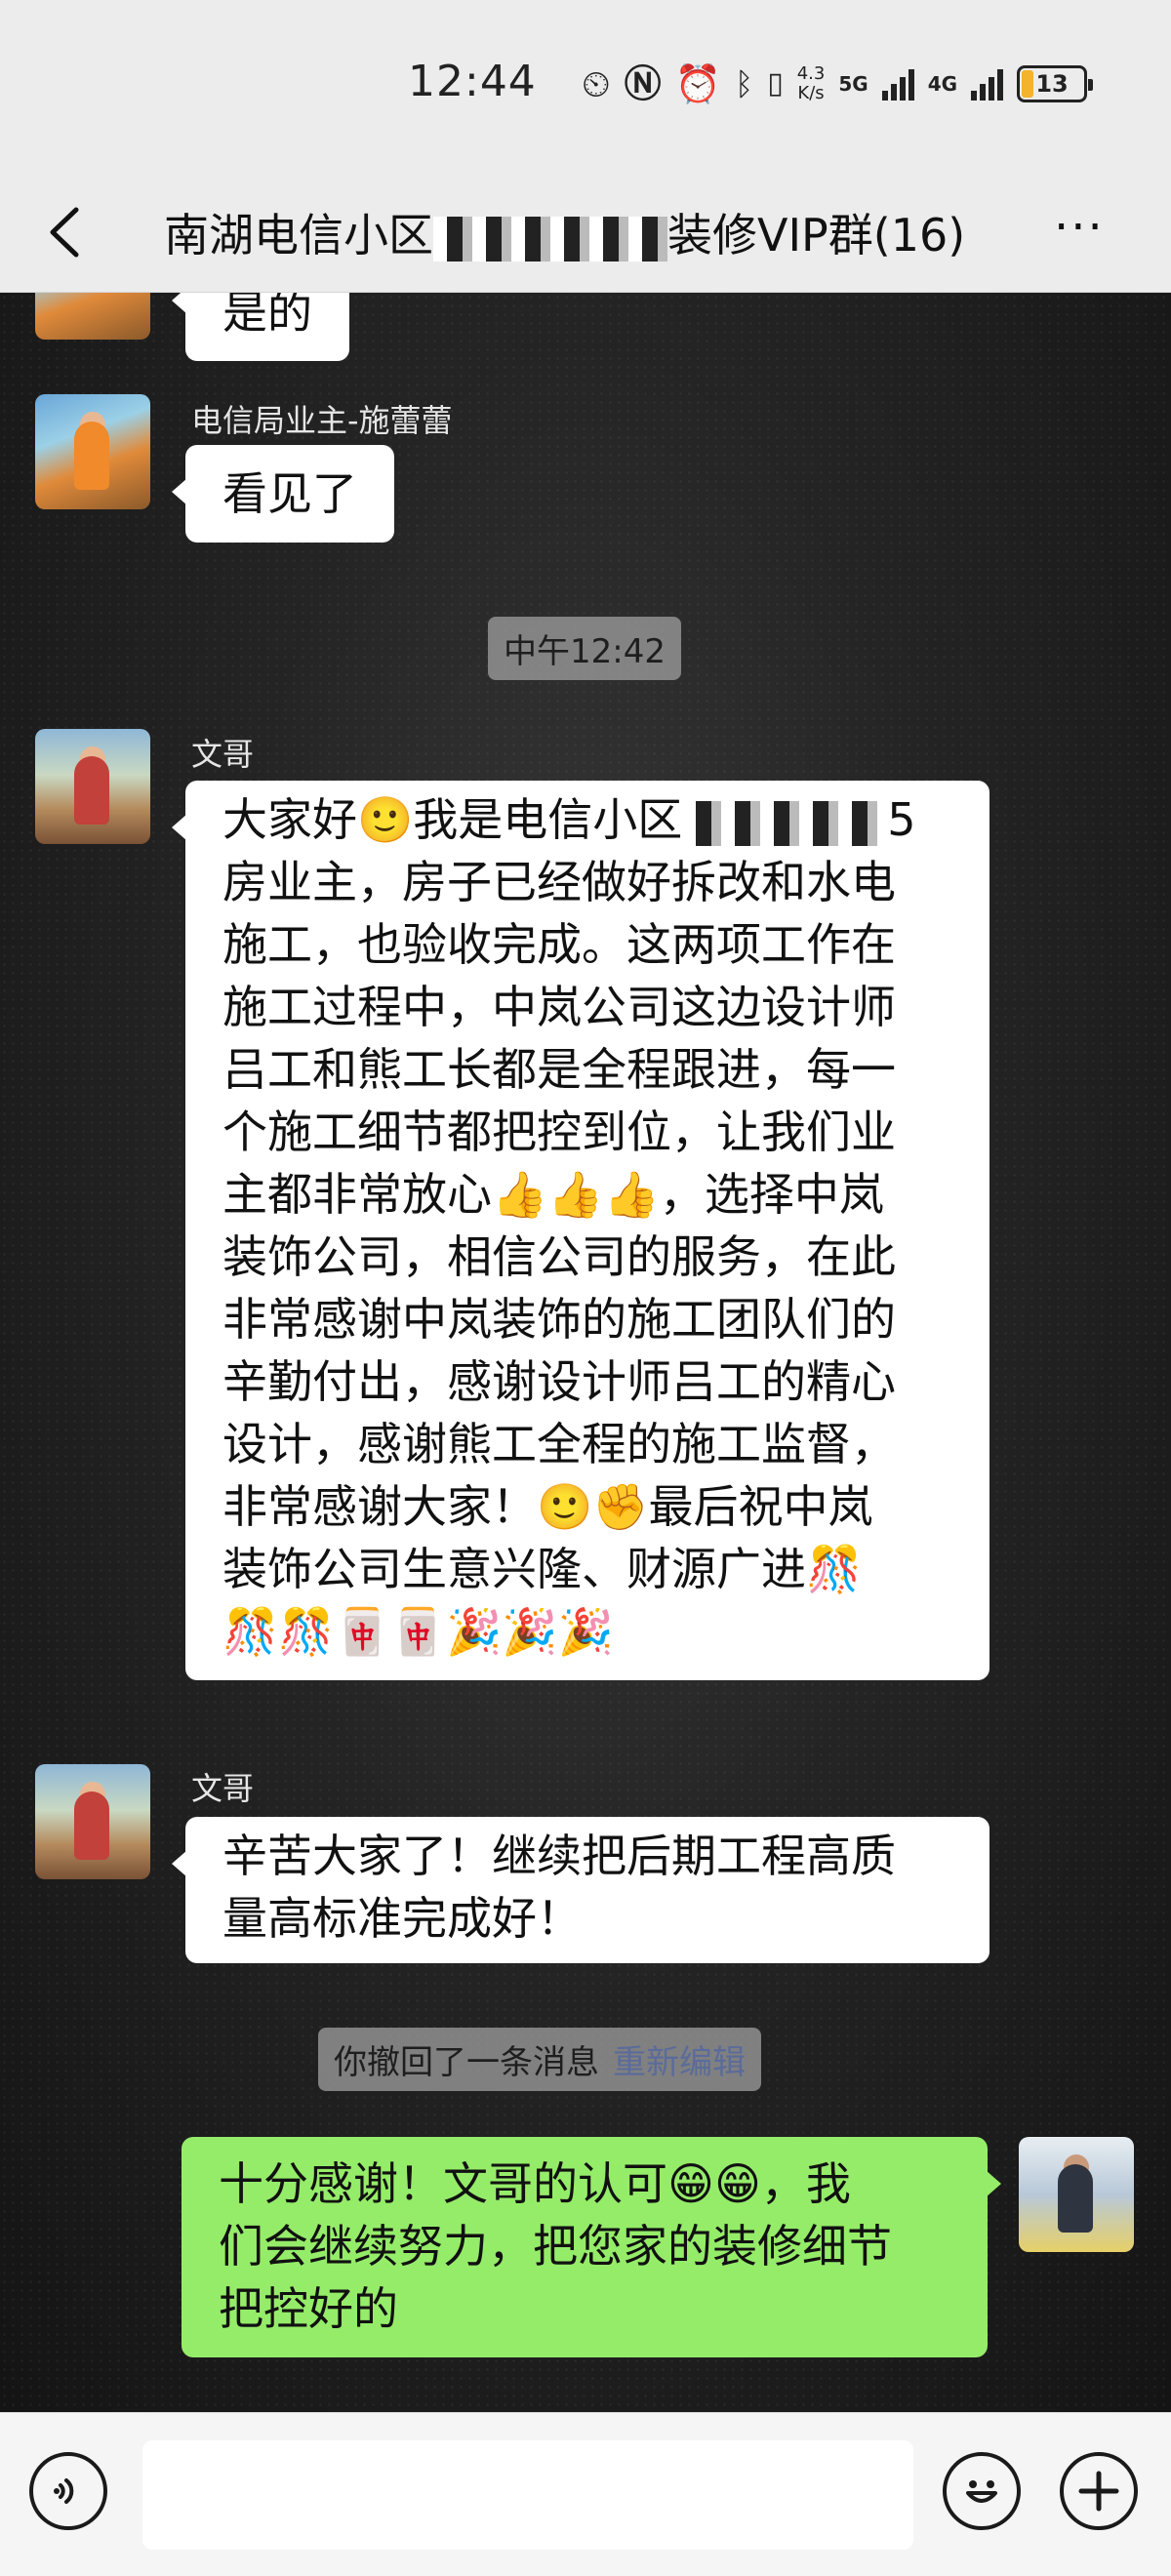 This screenshot has height=2576, width=1171. Describe the element at coordinates (260, 327) in the screenshot. I see `message-bubble: 是的` at that location.